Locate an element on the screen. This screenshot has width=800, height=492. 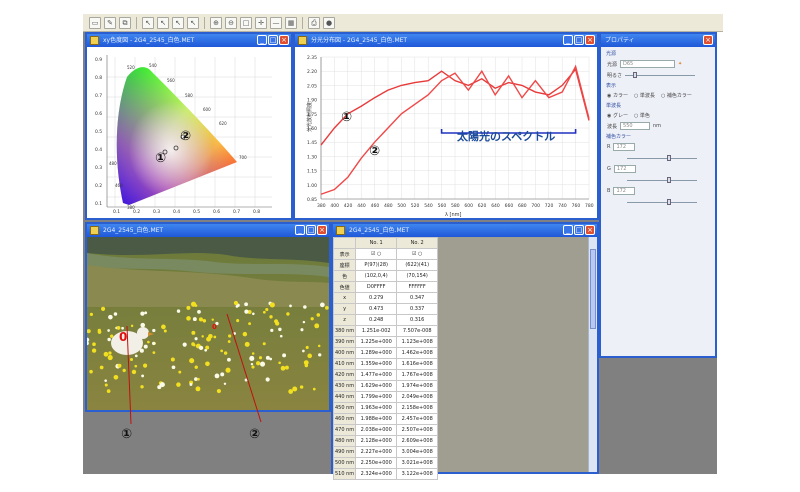
row-header: 430 nm is located at coordinates (344, 386).